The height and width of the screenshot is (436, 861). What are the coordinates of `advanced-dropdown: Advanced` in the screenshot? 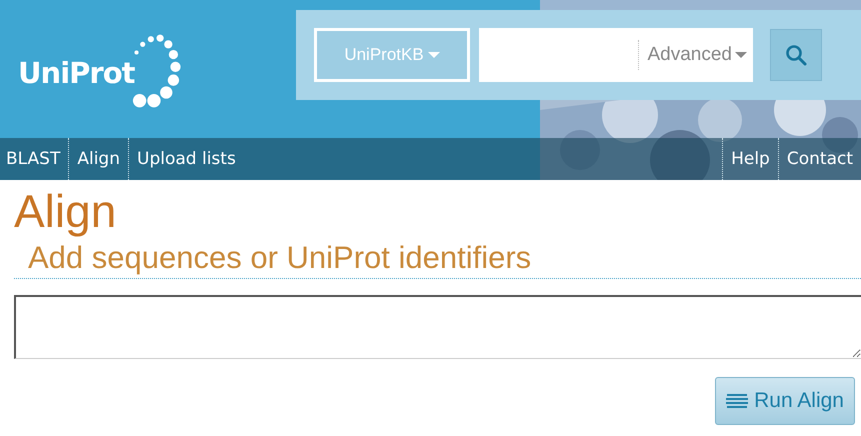 It's located at (695, 55).